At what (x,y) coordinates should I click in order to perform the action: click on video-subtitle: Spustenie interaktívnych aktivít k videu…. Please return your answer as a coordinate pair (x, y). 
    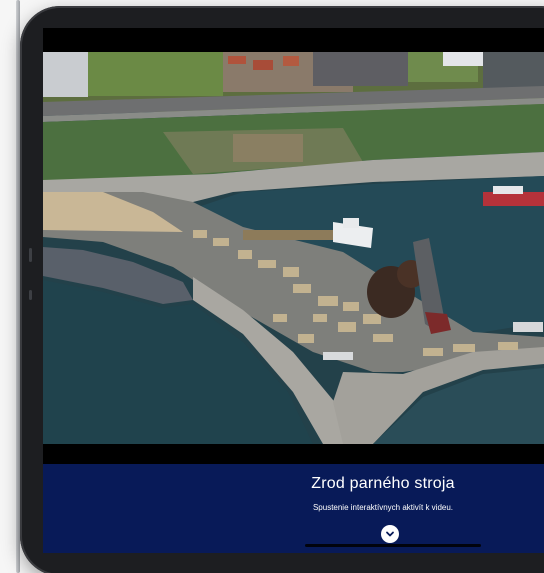
    Looking at the image, I should click on (383, 507).